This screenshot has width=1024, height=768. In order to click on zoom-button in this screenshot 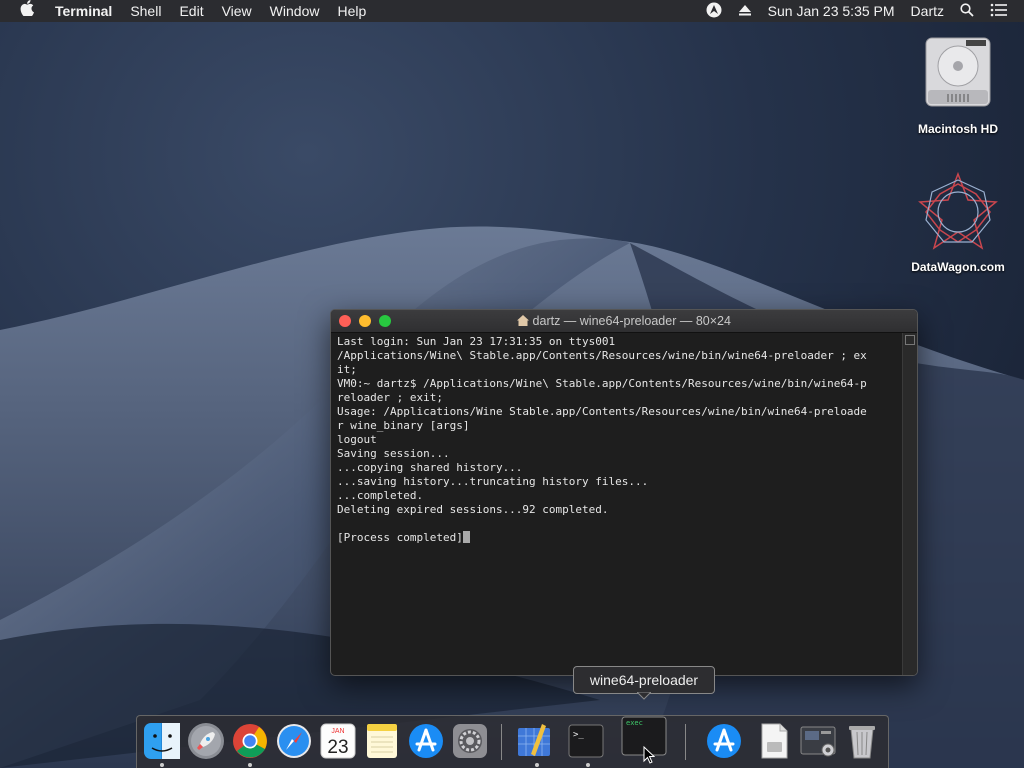, I will do `click(385, 321)`.